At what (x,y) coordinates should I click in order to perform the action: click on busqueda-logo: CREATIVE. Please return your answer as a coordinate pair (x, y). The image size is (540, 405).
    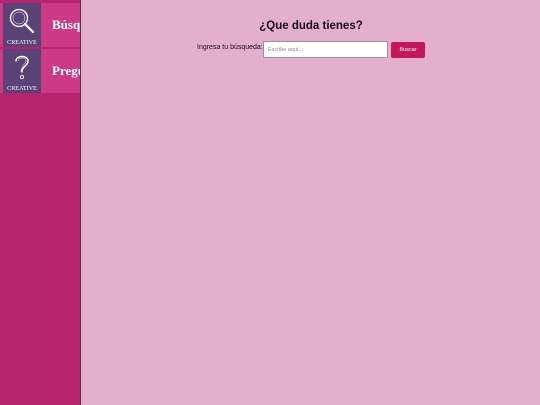
    Looking at the image, I should click on (22, 25).